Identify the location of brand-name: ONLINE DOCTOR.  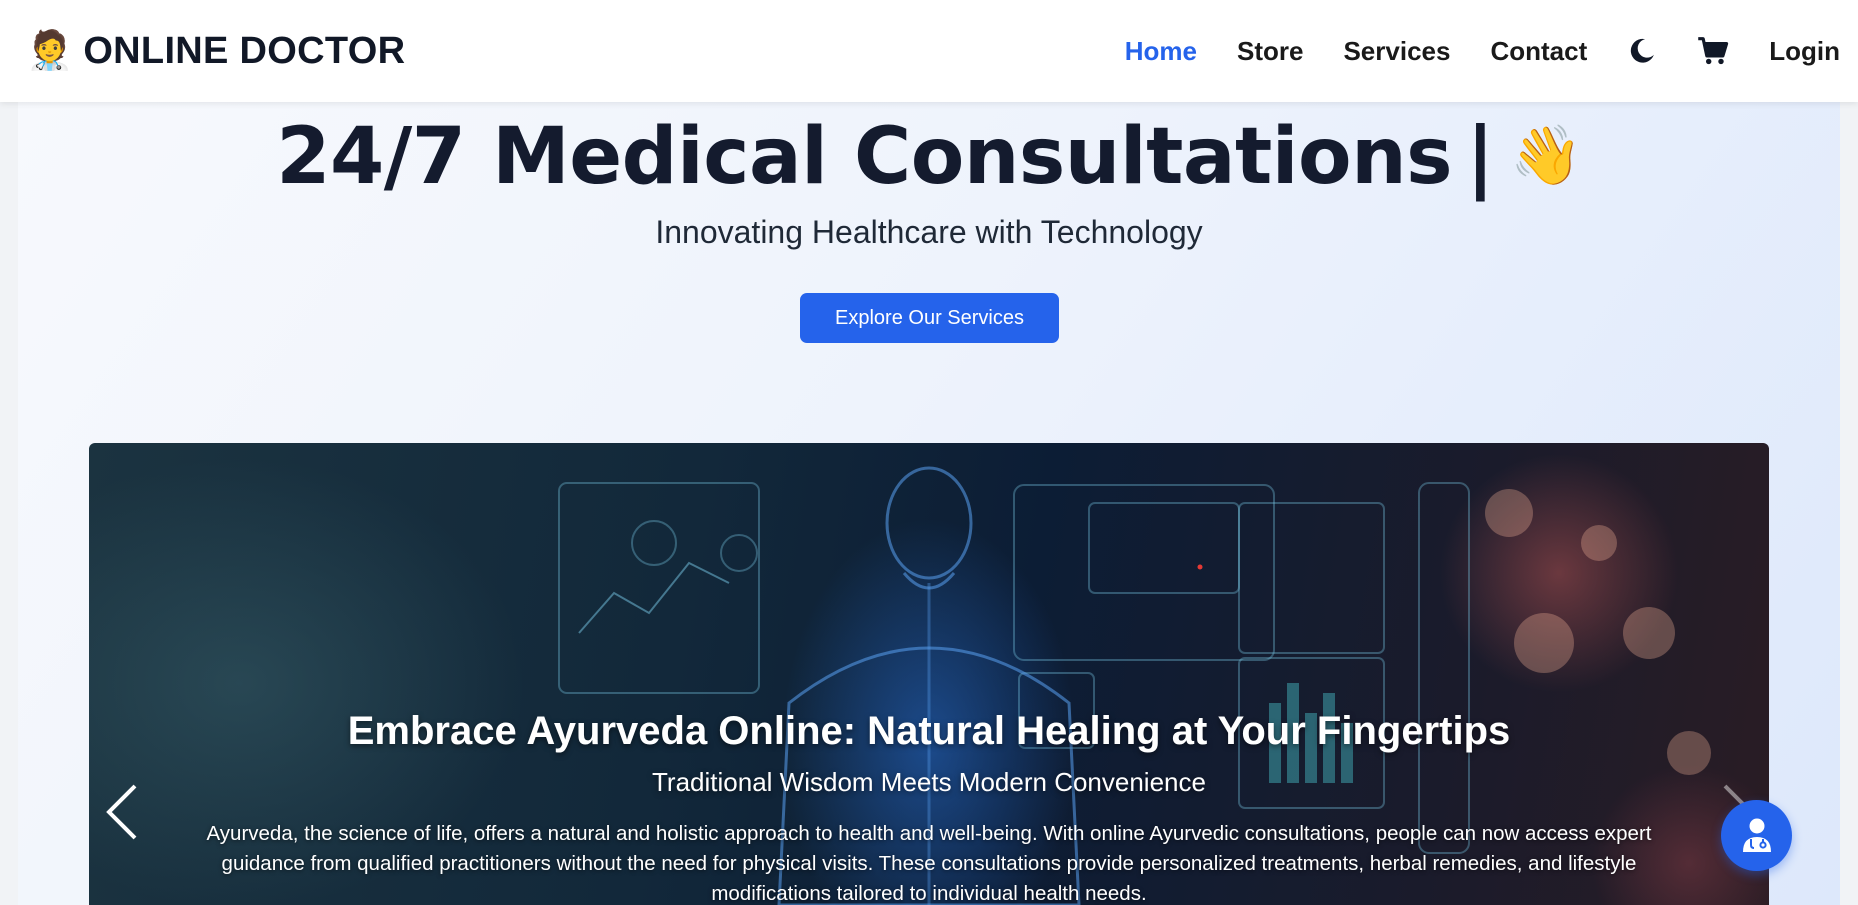
(244, 50).